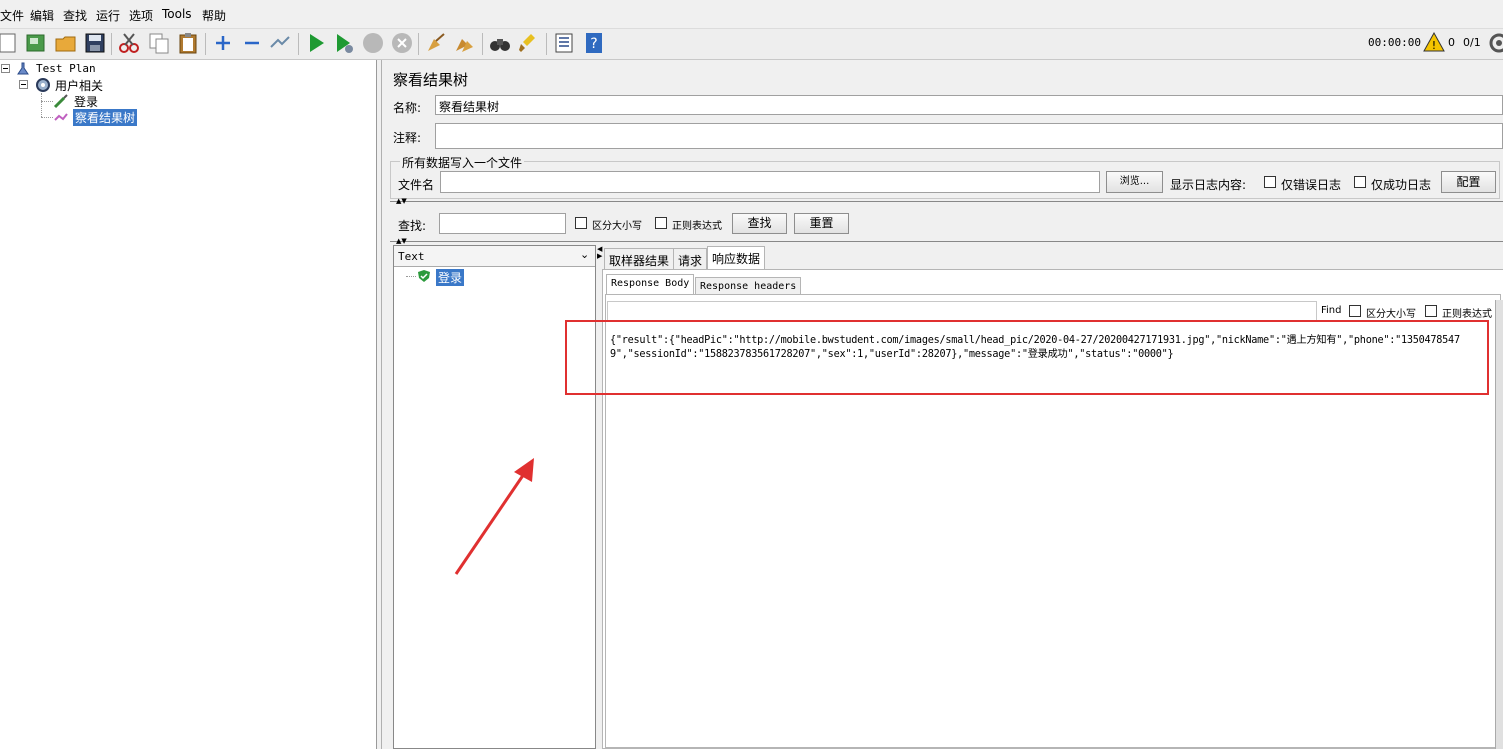  What do you see at coordinates (61, 117) in the screenshot?
I see `result-tree-icon` at bounding box center [61, 117].